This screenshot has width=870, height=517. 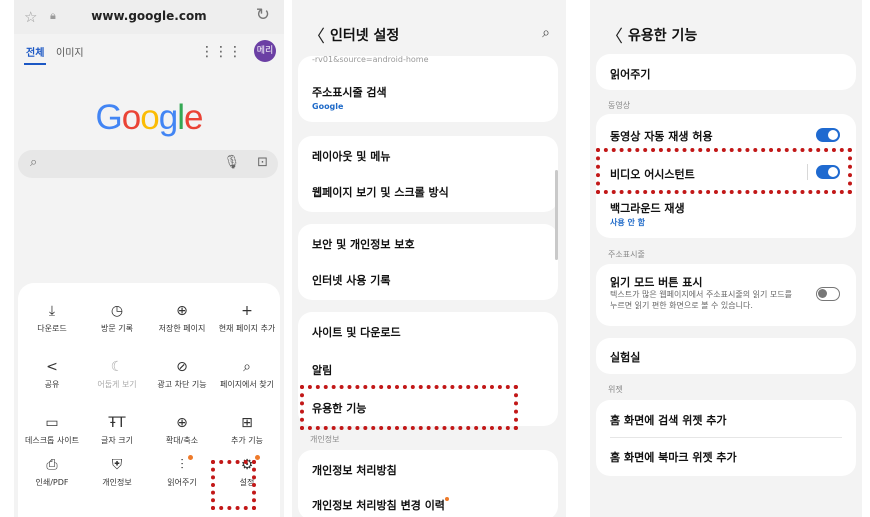 I want to click on search-input: ⌕ 🎙︎ ⊡, so click(x=148, y=164).